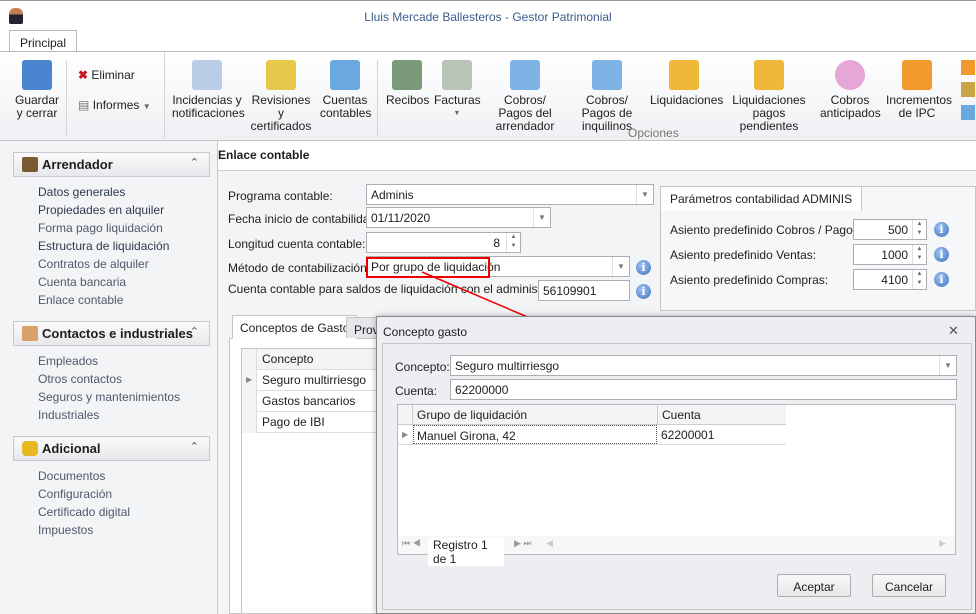 The height and width of the screenshot is (614, 976). I want to click on incidencias-button: Incidencias y notificaciones, so click(208, 90).